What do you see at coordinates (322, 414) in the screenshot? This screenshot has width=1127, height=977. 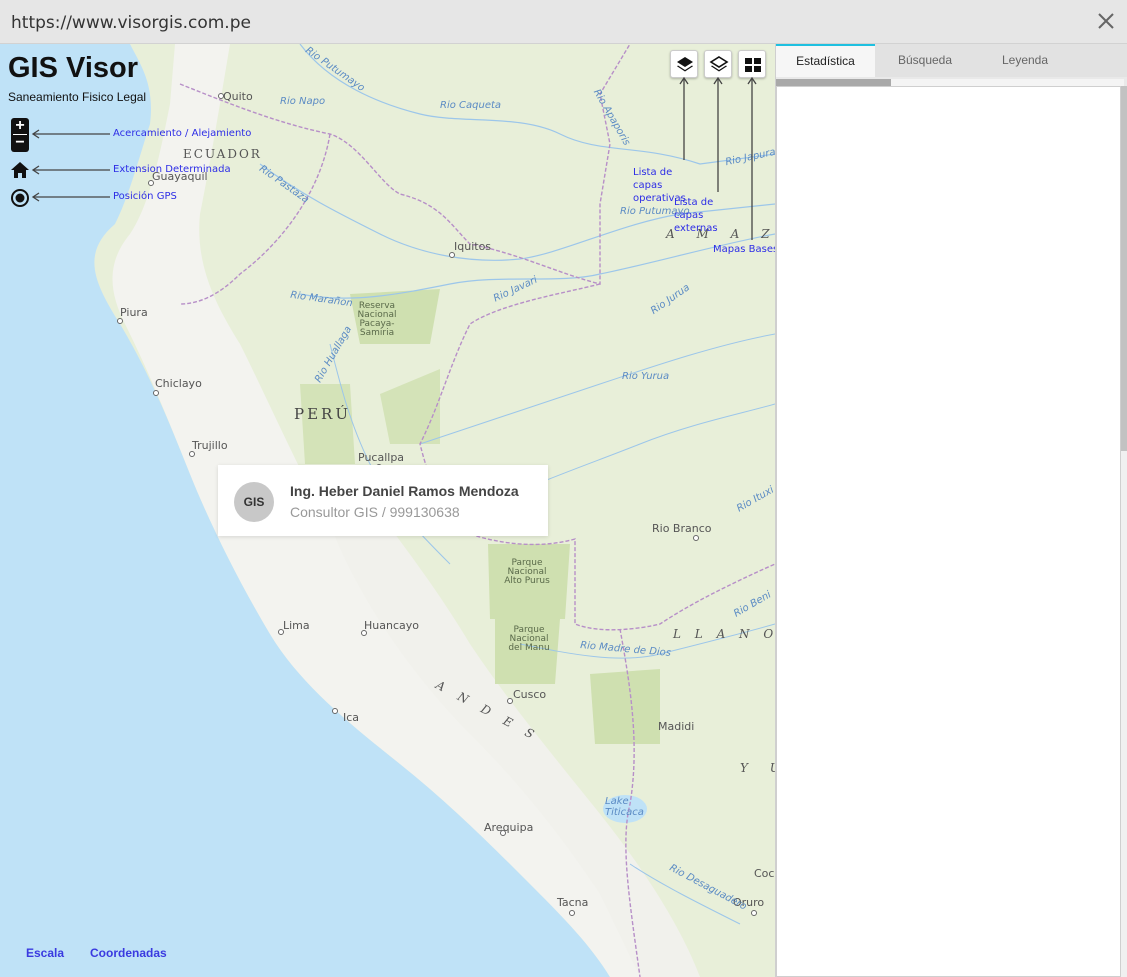 I see `map-label-peru: PERÚ` at bounding box center [322, 414].